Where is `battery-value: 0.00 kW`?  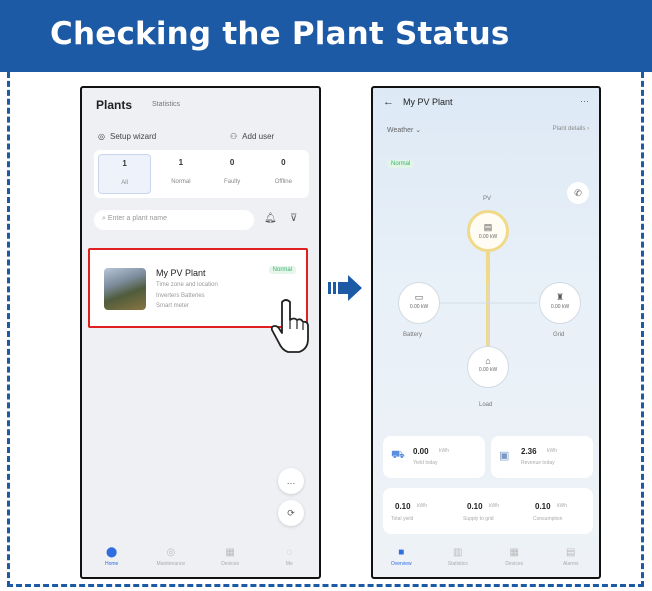 battery-value: 0.00 kW is located at coordinates (419, 307).